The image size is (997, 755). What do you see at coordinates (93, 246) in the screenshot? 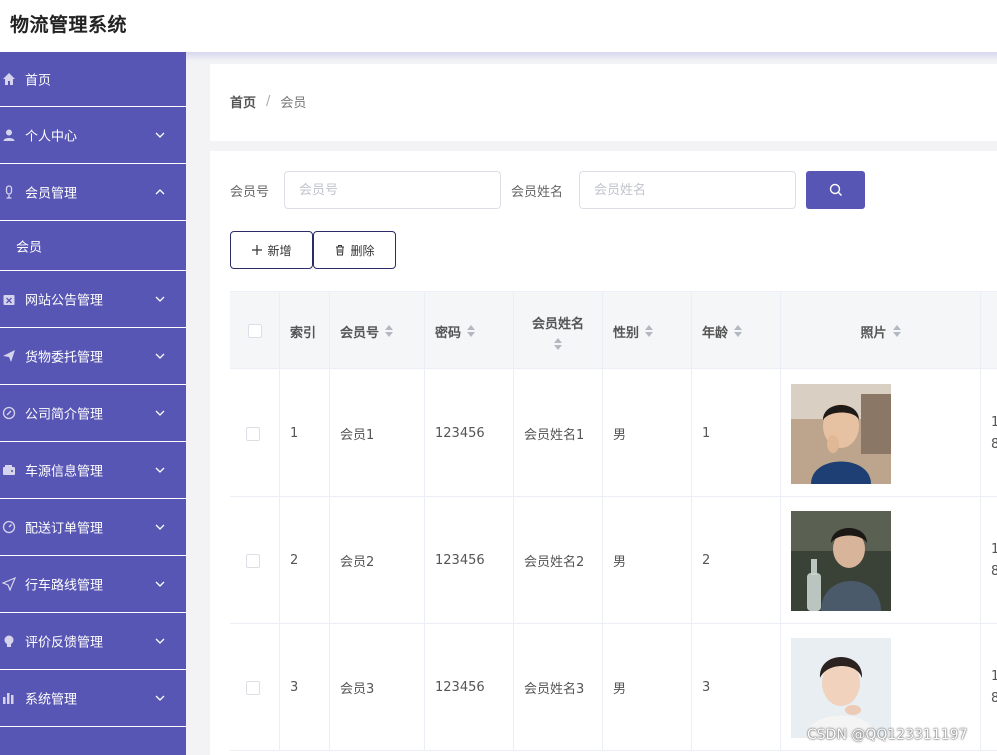
I see `sidebar-subitem-member: 会员` at bounding box center [93, 246].